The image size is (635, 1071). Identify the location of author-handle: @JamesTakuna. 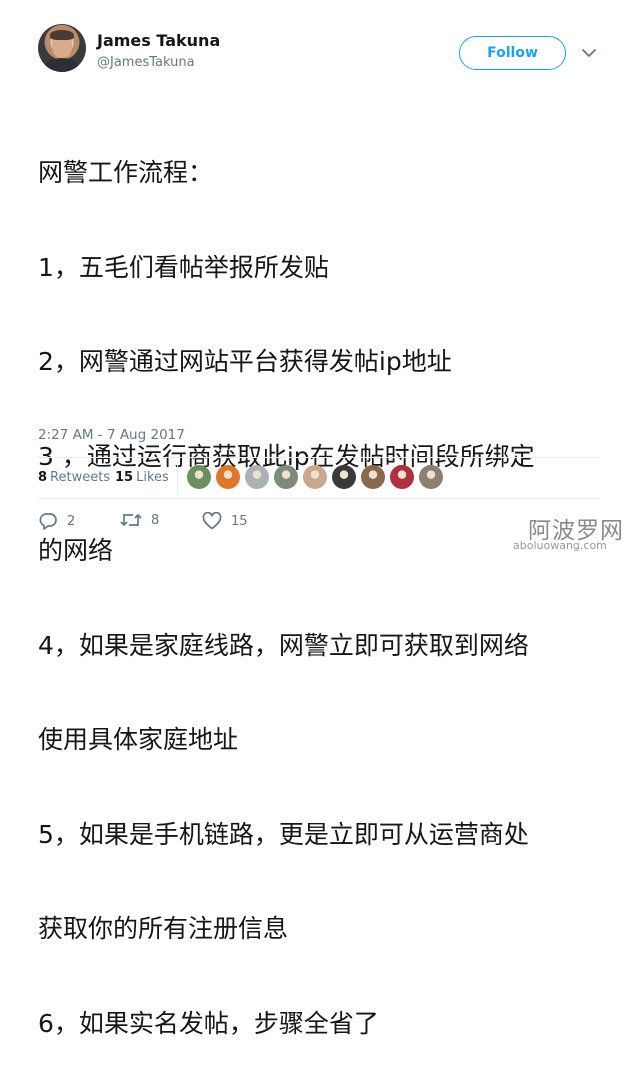
(146, 62).